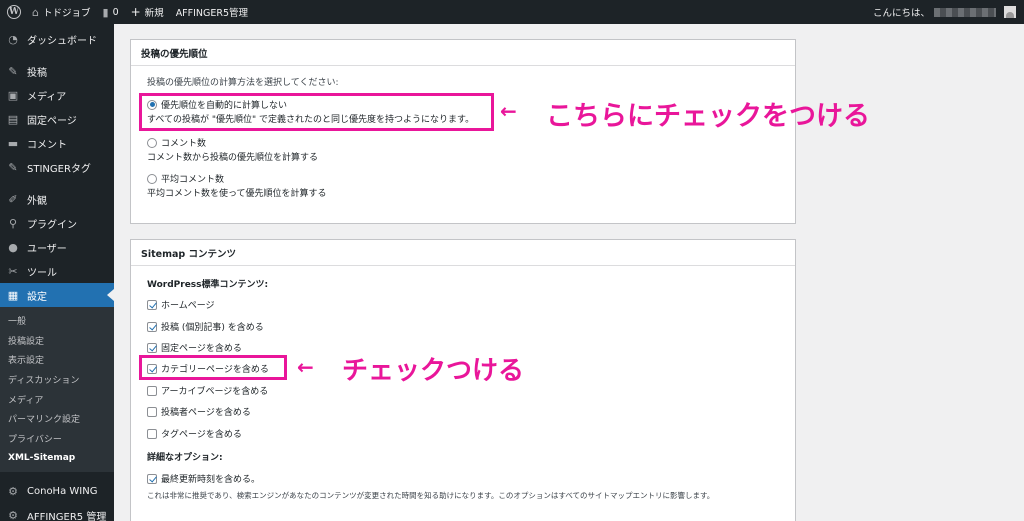 This screenshot has height=521, width=1024. What do you see at coordinates (57, 399) in the screenshot?
I see `submenu-item-media: メディア` at bounding box center [57, 399].